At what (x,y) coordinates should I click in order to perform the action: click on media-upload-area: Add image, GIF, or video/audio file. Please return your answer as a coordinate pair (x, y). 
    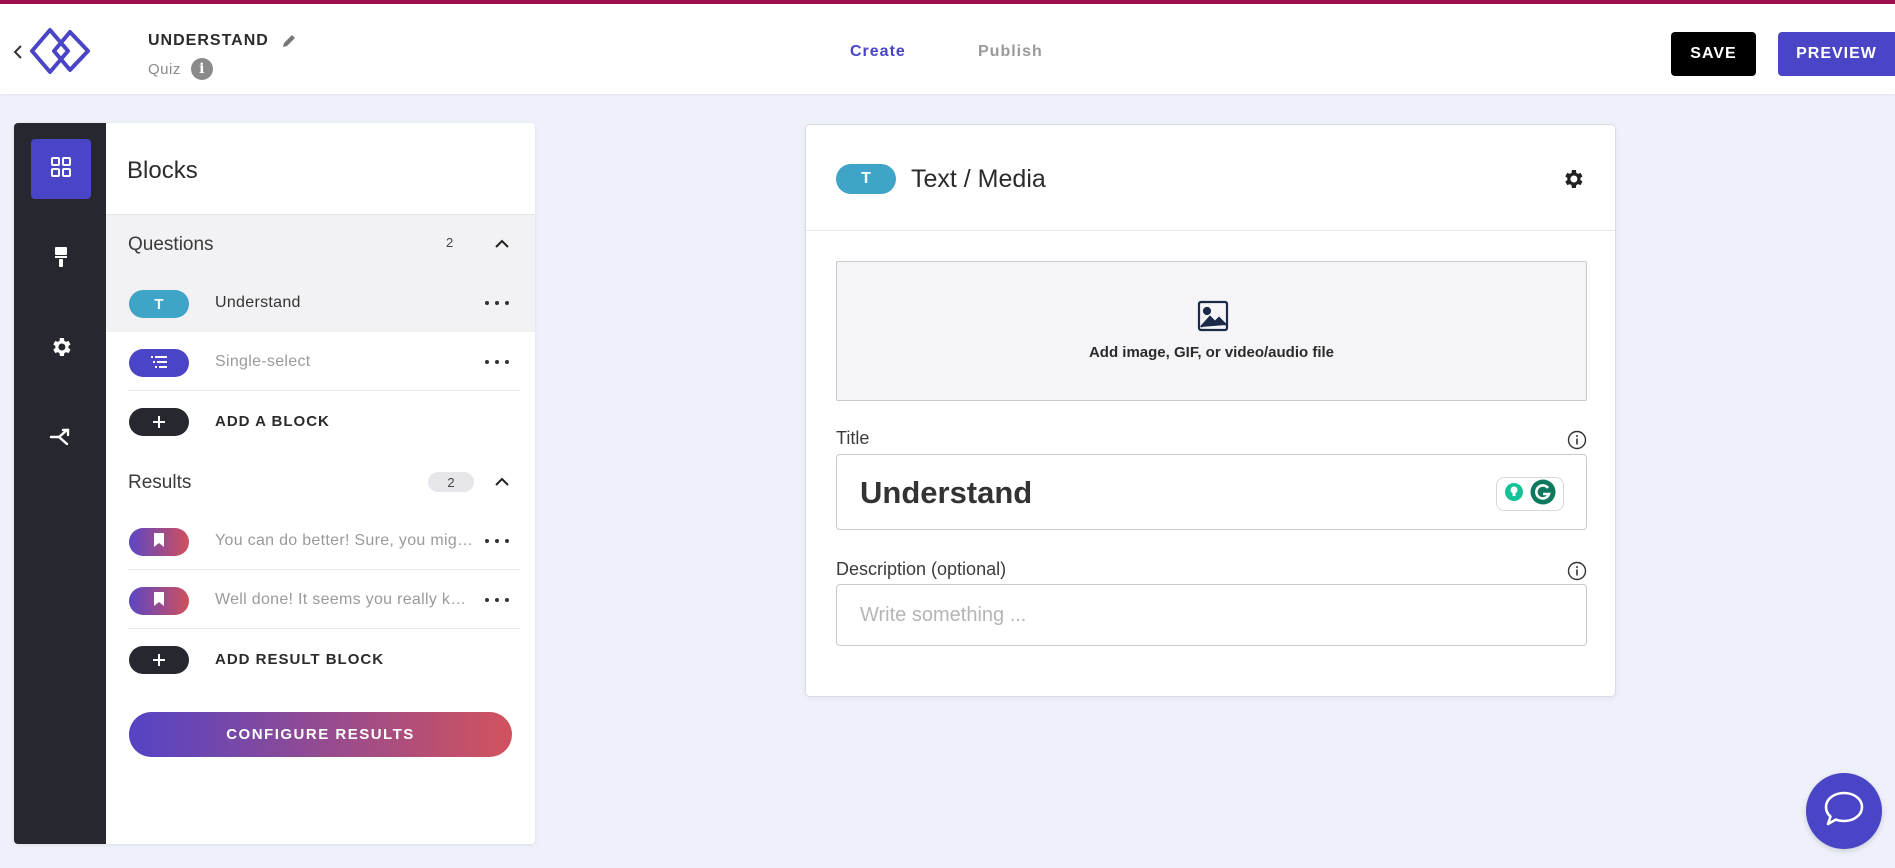
    Looking at the image, I should click on (1211, 331).